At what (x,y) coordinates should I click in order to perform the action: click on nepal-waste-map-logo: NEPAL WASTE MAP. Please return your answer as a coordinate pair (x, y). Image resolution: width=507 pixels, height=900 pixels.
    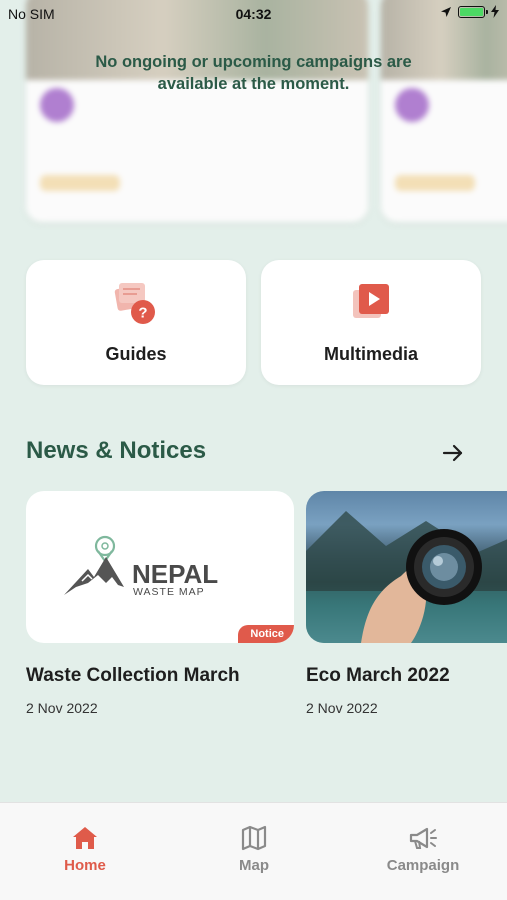
    Looking at the image, I should click on (141, 566).